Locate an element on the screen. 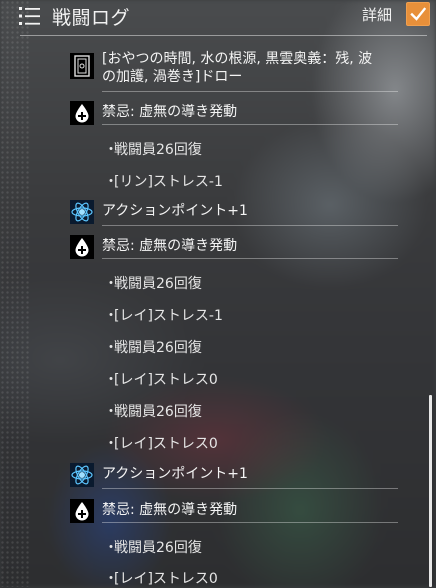 This screenshot has height=588, width=436. scrollbar is located at coordinates (430, 491).